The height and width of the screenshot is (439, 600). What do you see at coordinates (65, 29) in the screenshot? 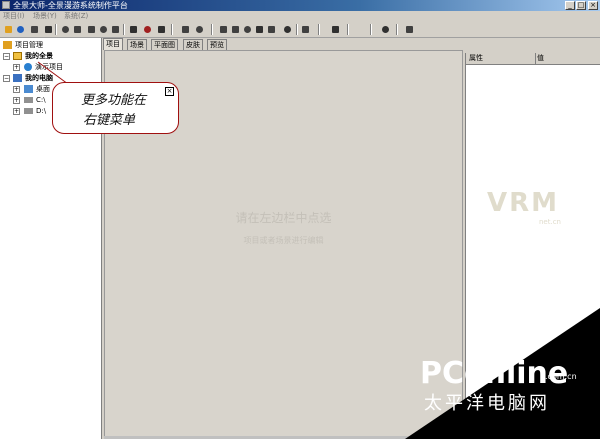
I see `print-button` at bounding box center [65, 29].